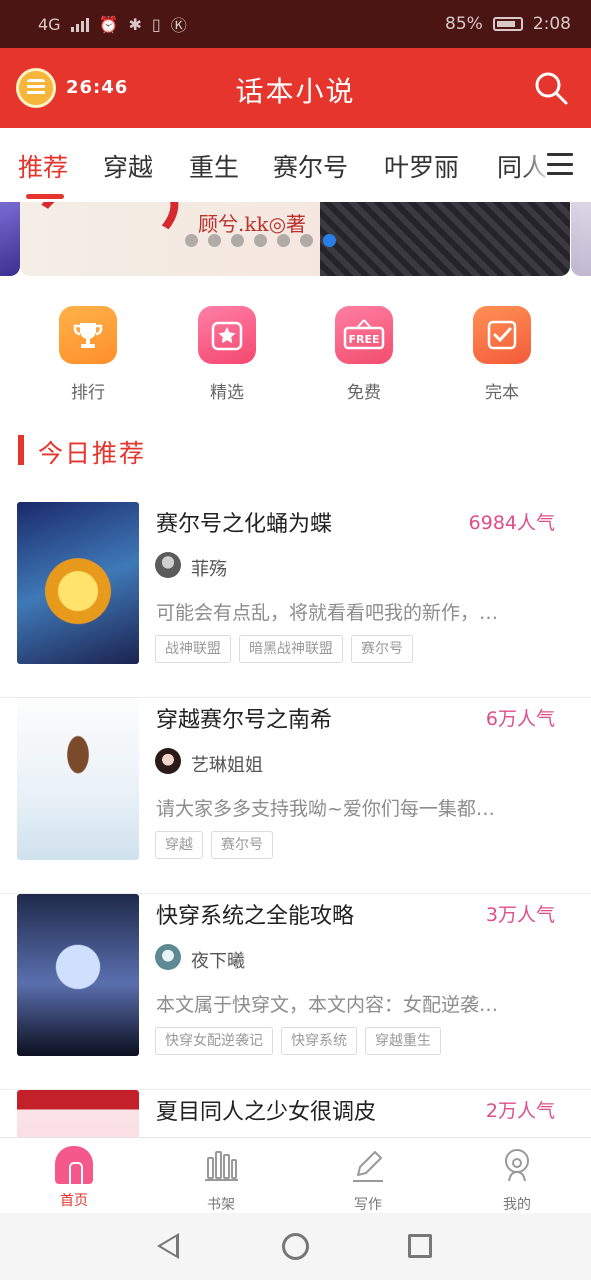 This screenshot has width=591, height=1280. What do you see at coordinates (227, 335) in the screenshot?
I see `star-icon` at bounding box center [227, 335].